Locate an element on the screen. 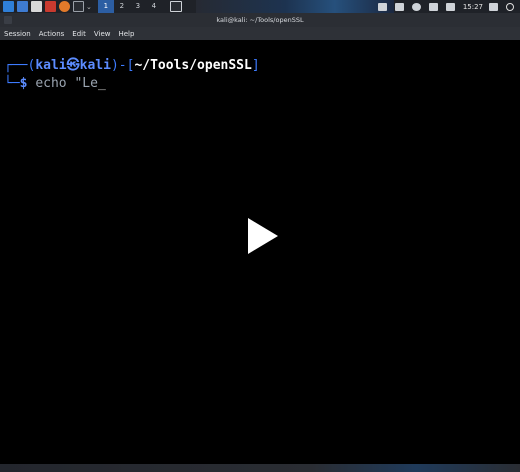 The image size is (520, 472). window-title: kali@kali: ~/Tools/openSSL is located at coordinates (260, 20).